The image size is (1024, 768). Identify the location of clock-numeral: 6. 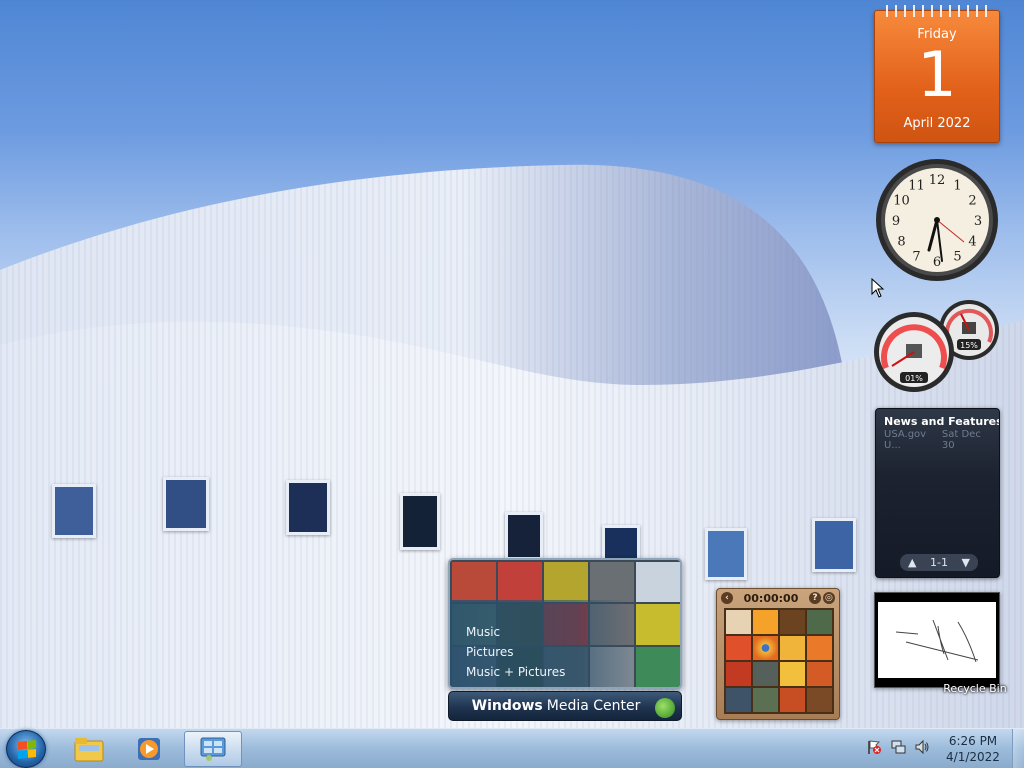
(937, 262).